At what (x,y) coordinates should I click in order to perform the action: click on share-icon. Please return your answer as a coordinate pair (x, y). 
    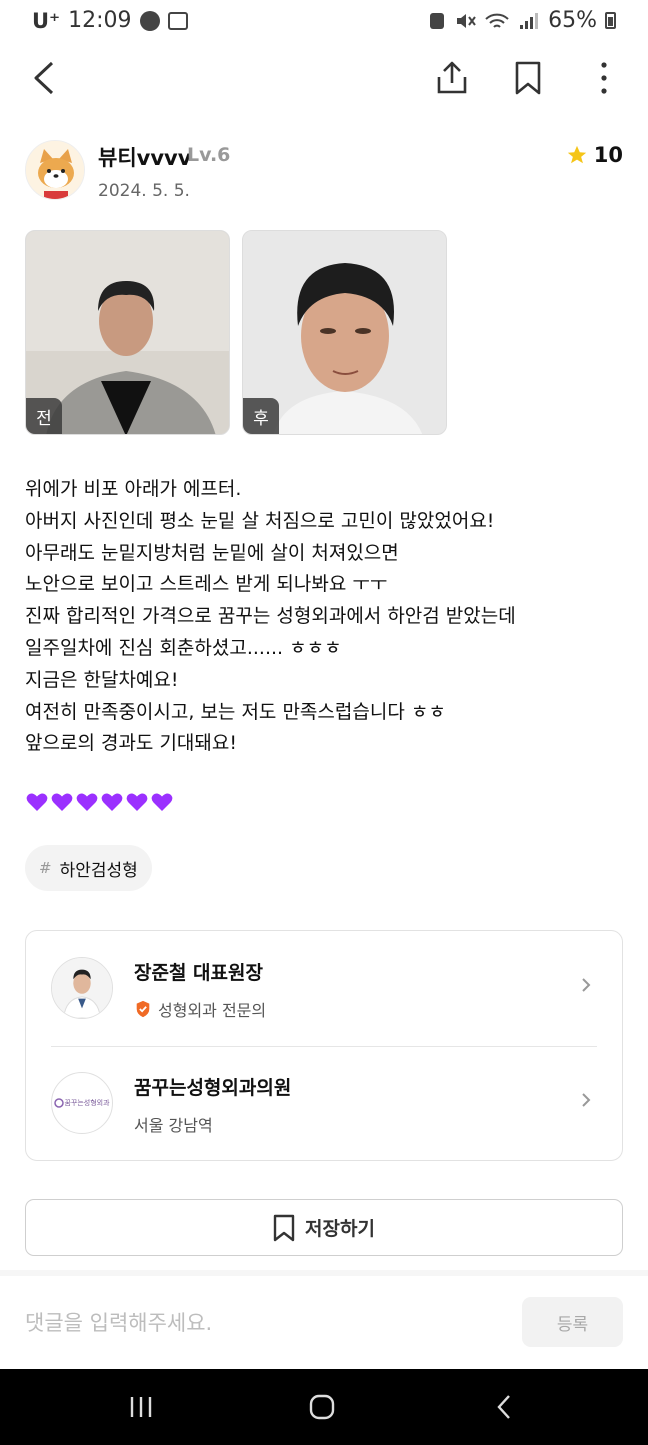
    Looking at the image, I should click on (452, 77).